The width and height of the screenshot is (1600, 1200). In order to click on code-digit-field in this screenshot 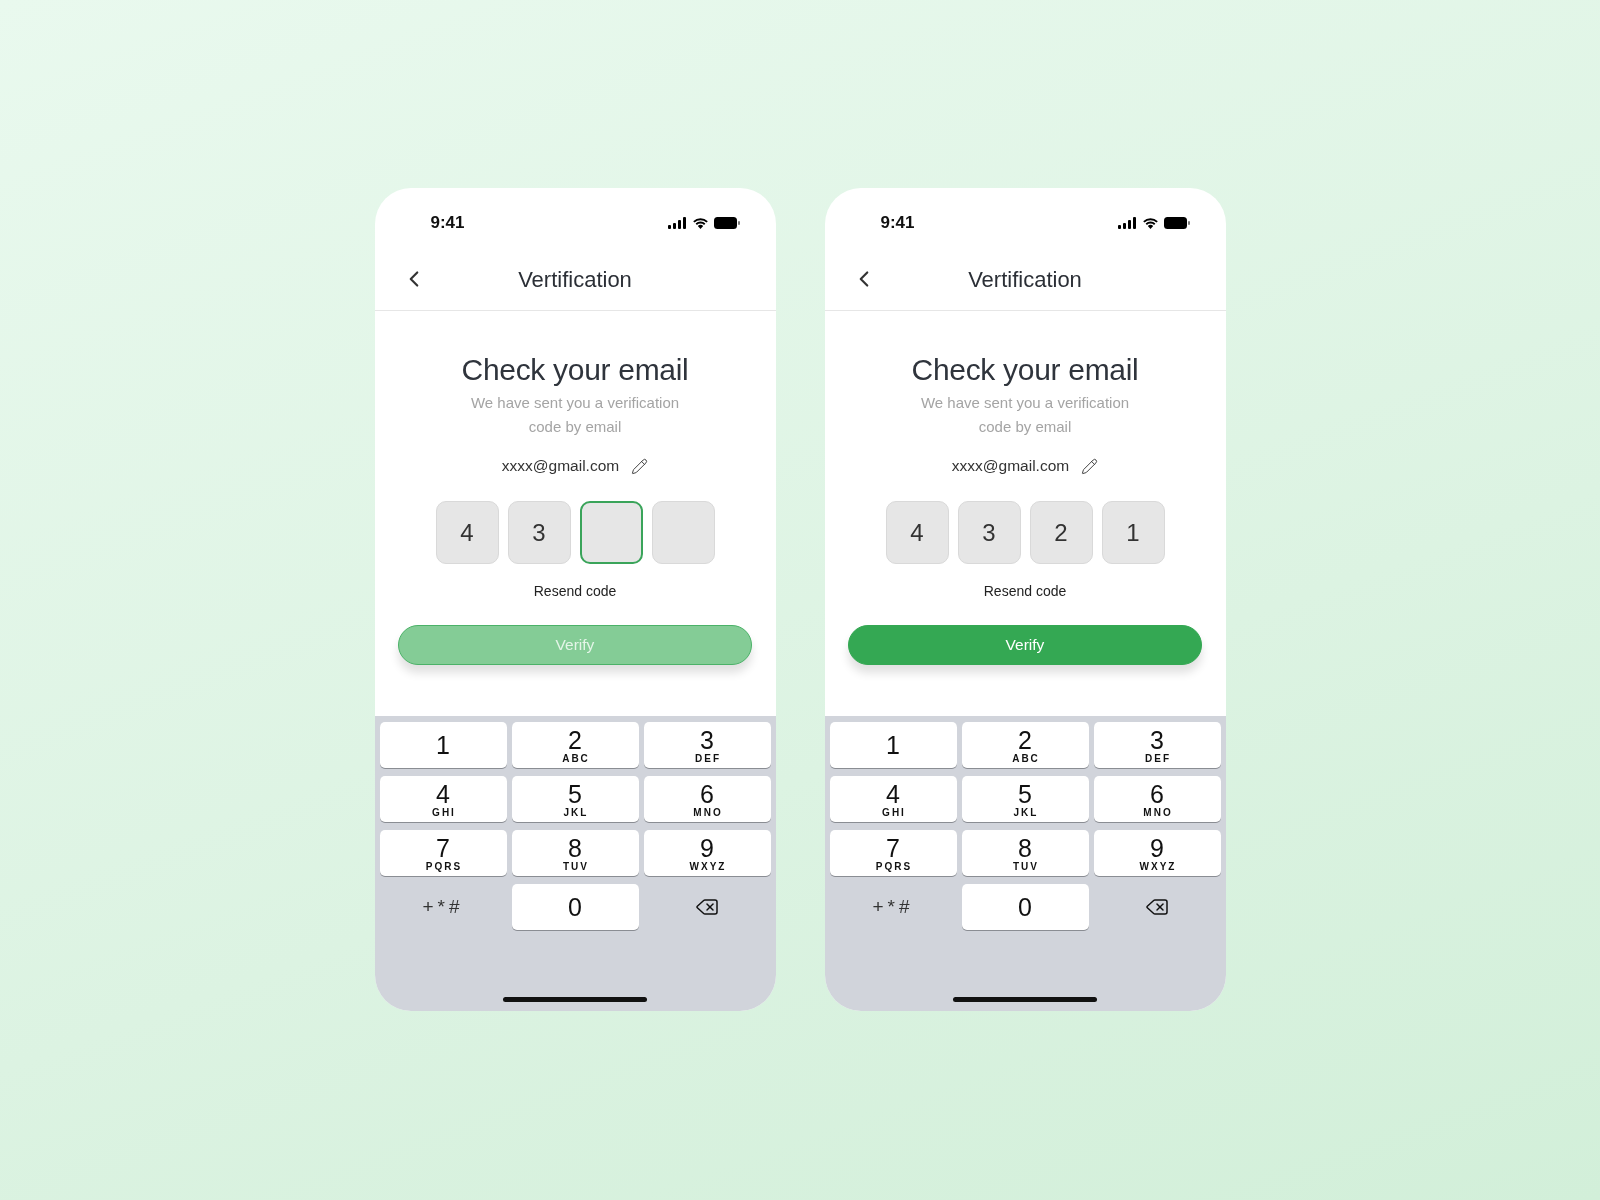, I will do `click(611, 532)`.